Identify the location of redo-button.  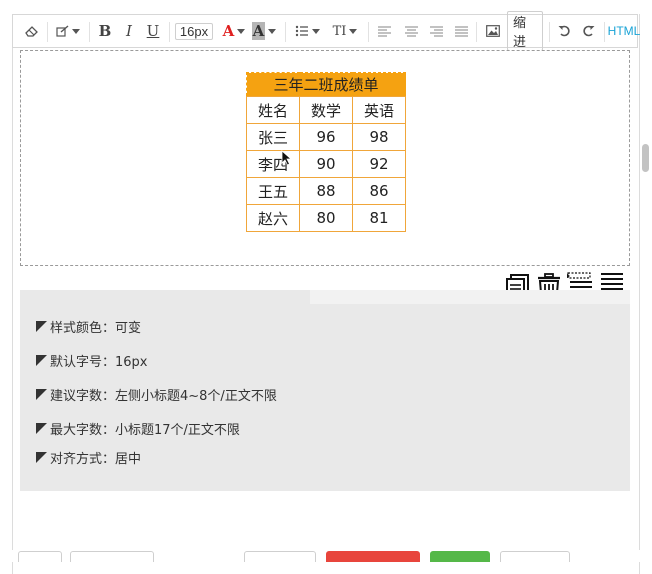
(588, 31).